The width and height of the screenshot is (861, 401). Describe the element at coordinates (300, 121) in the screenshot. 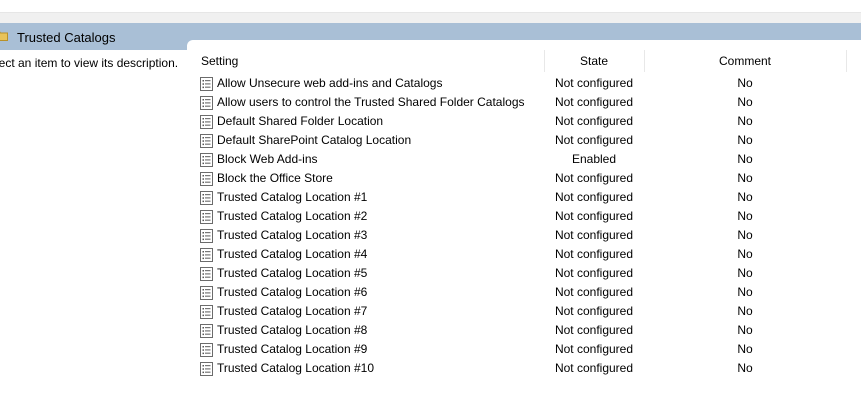

I see `setting-name: Default Shared Folder Location` at that location.